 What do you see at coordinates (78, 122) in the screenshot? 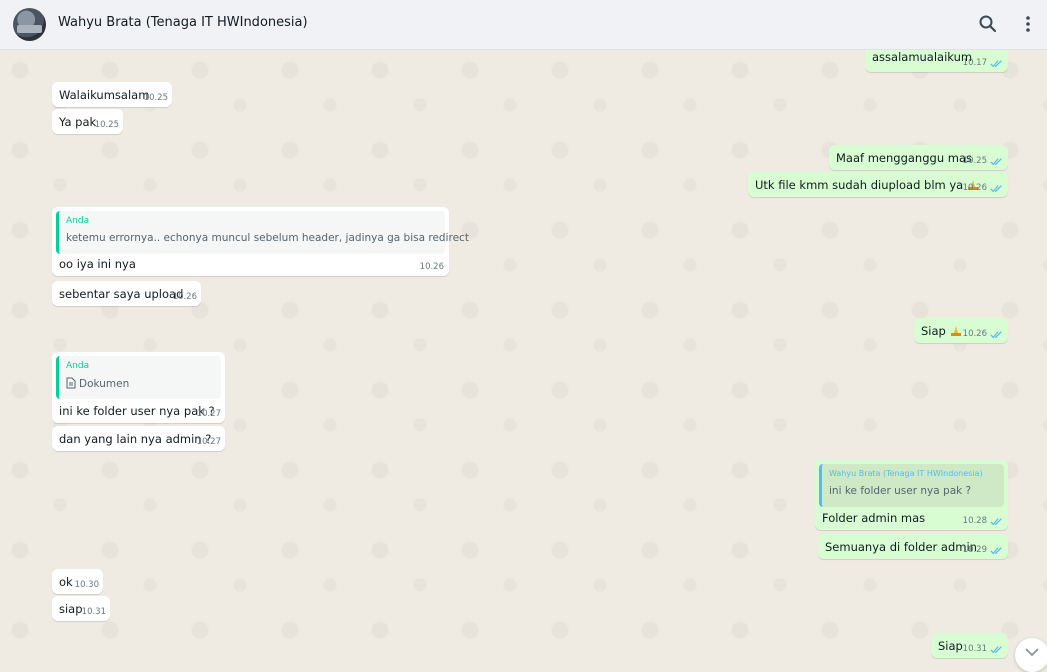
I see `message-text: Ya pak` at bounding box center [78, 122].